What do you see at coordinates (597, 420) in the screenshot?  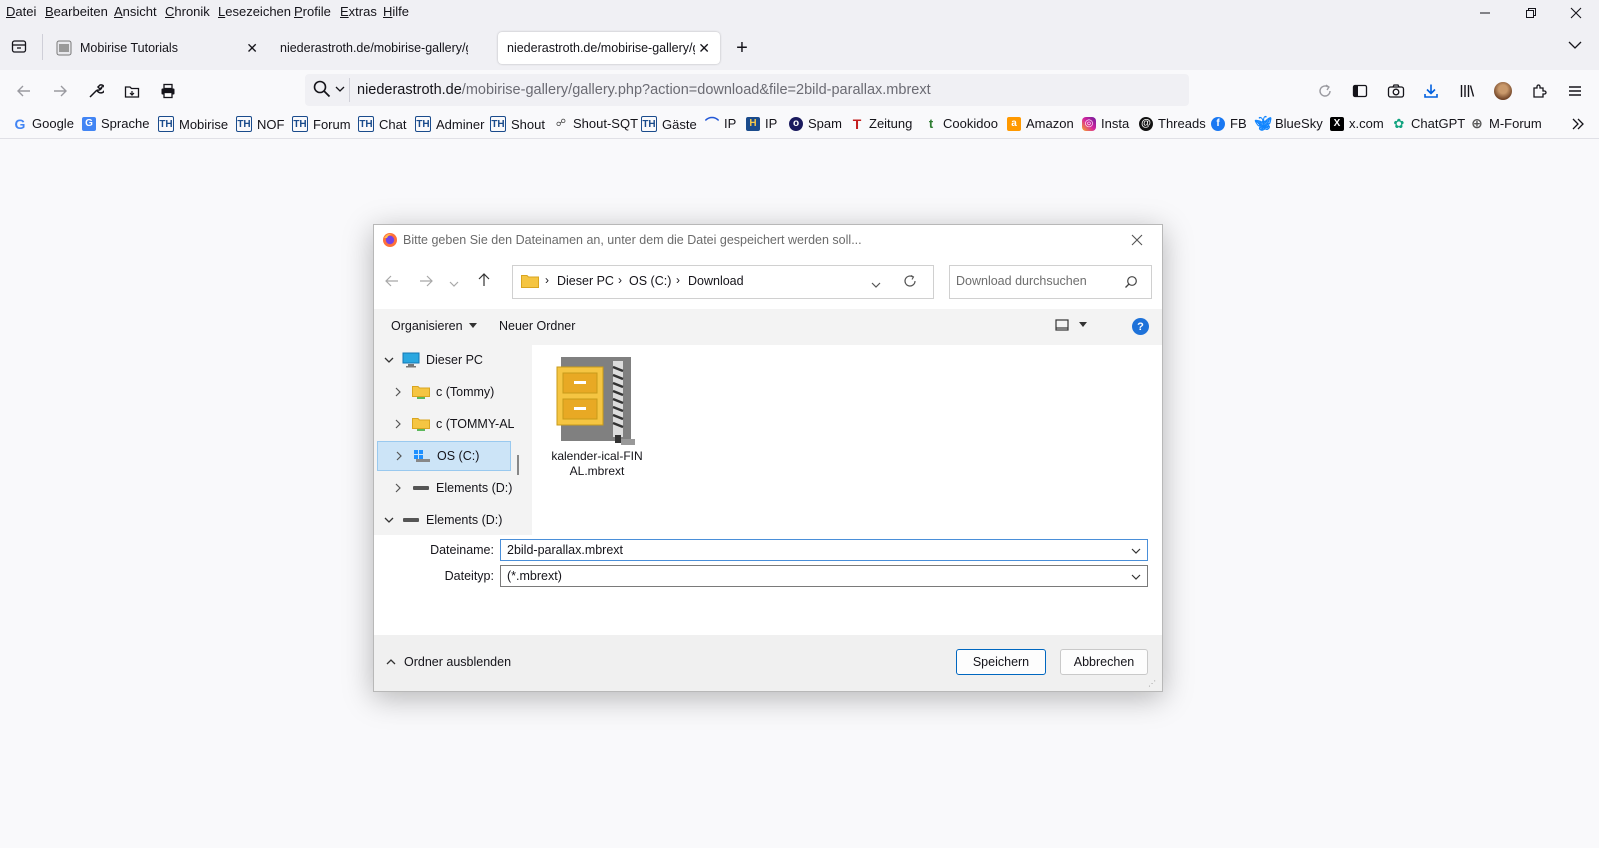 I see `file-item: kalender-ical-FIN AL.mbrext` at bounding box center [597, 420].